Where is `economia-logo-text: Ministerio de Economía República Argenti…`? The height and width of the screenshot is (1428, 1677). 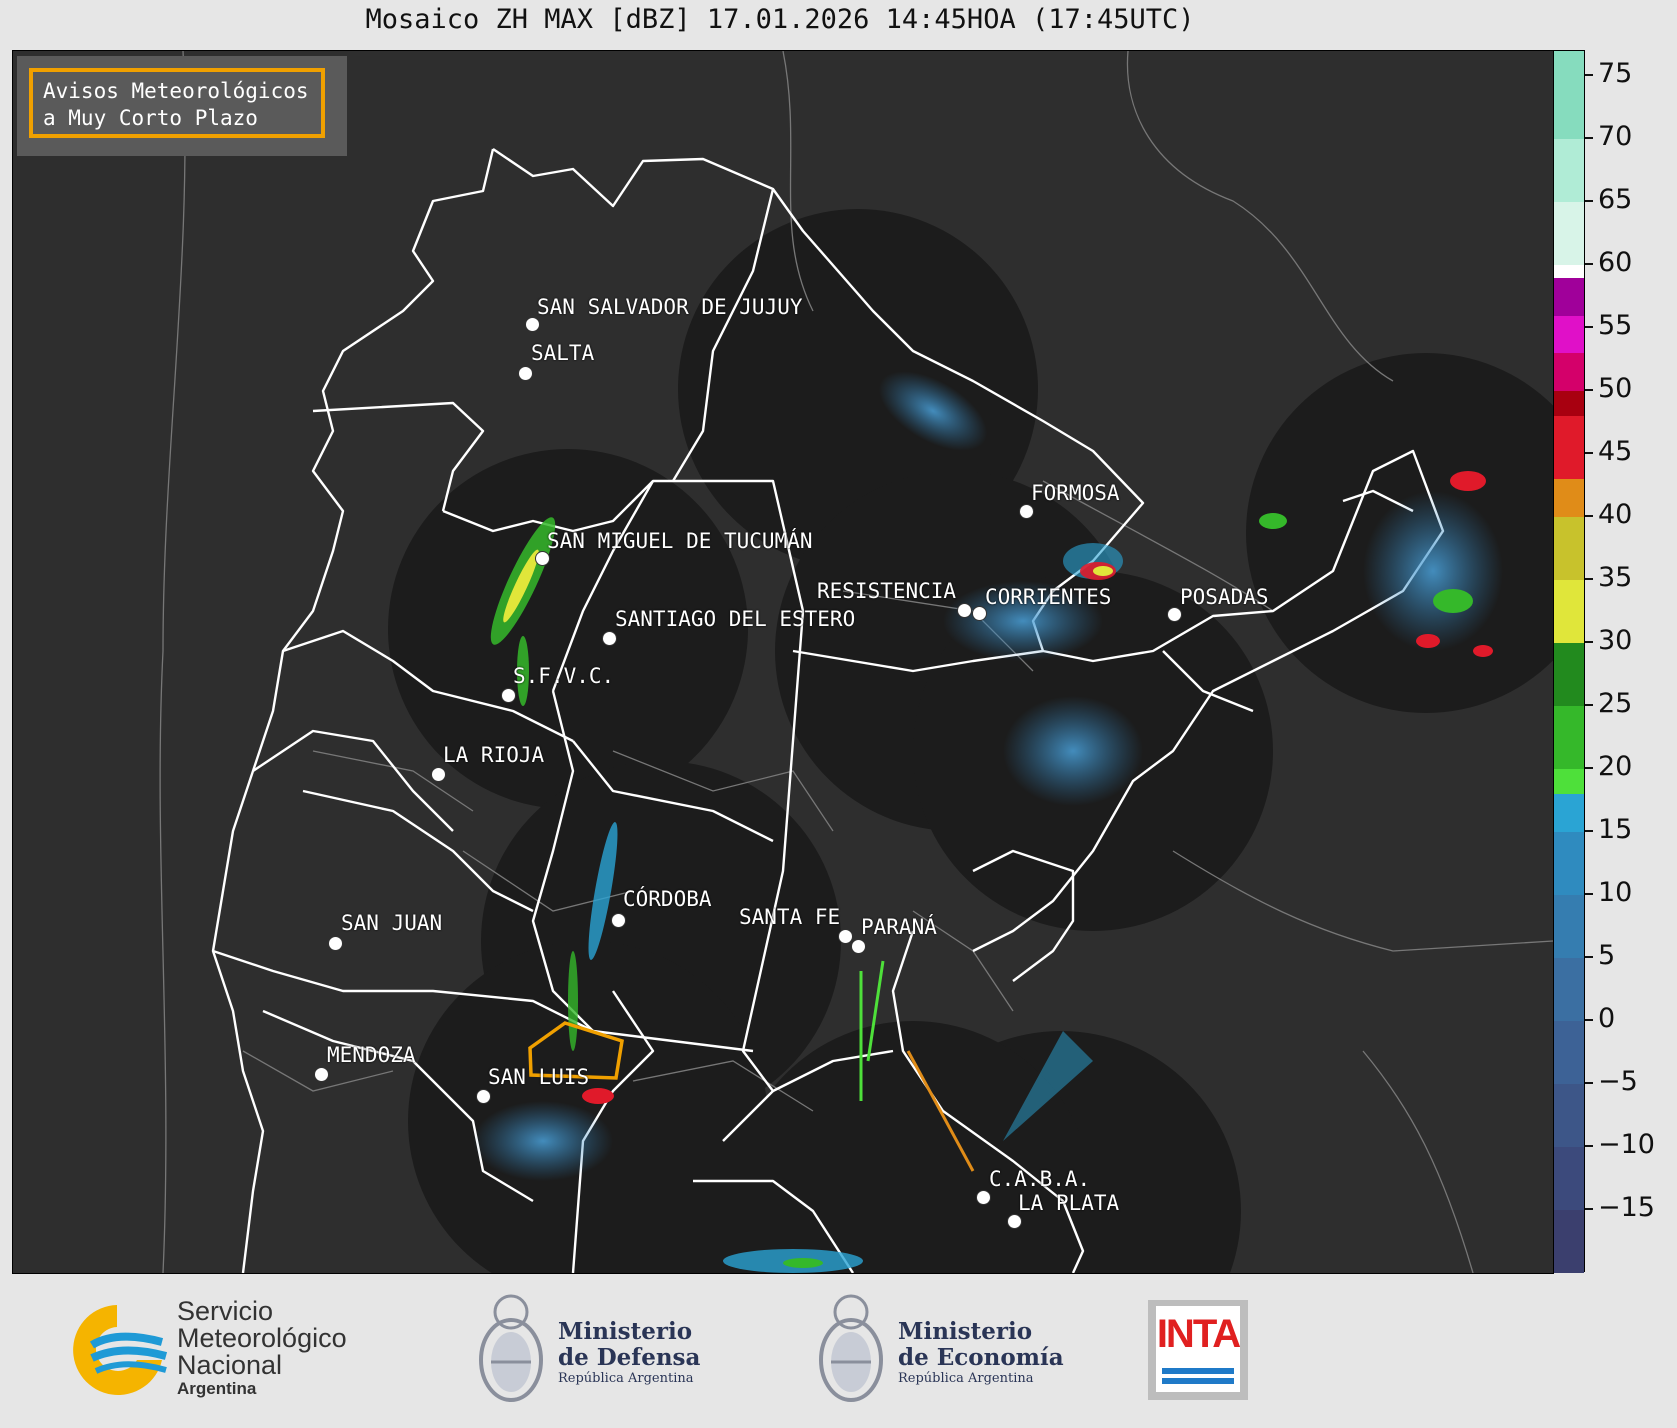
economia-logo-text: Ministerio de Economía República Argenti… is located at coordinates (981, 1352).